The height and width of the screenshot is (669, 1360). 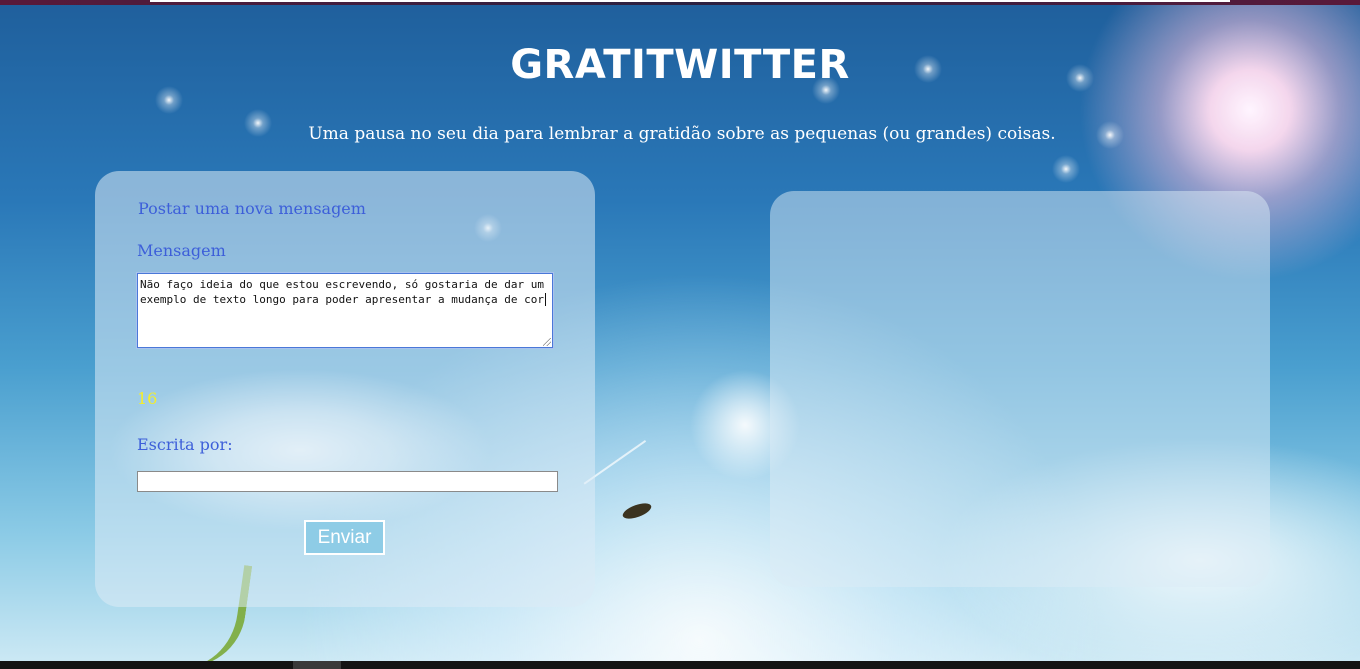 I want to click on submit-button: Enviar, so click(x=344, y=537).